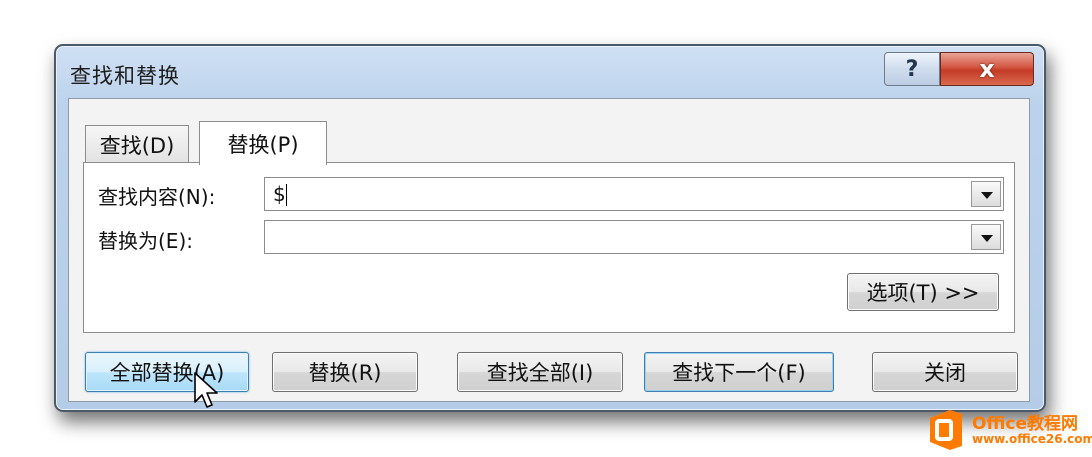 This screenshot has height=457, width=1092. Describe the element at coordinates (739, 372) in the screenshot. I see `find-next-button: 查找下一个(F)` at that location.